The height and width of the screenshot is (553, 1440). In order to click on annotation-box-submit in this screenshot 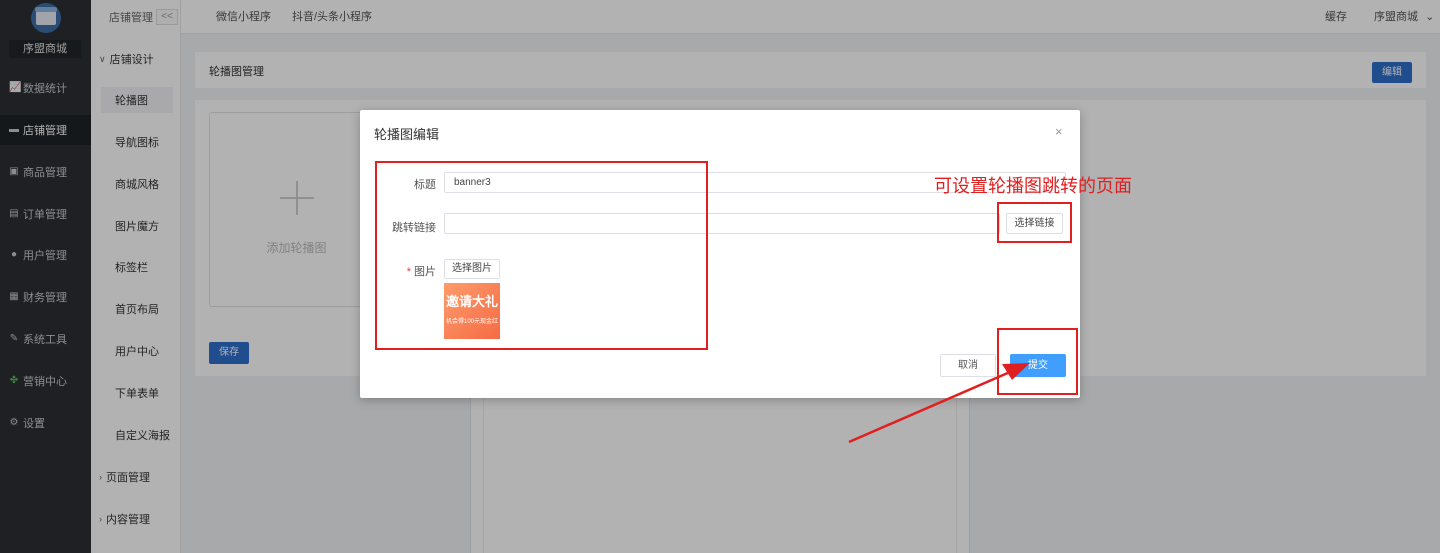, I will do `click(1037, 361)`.